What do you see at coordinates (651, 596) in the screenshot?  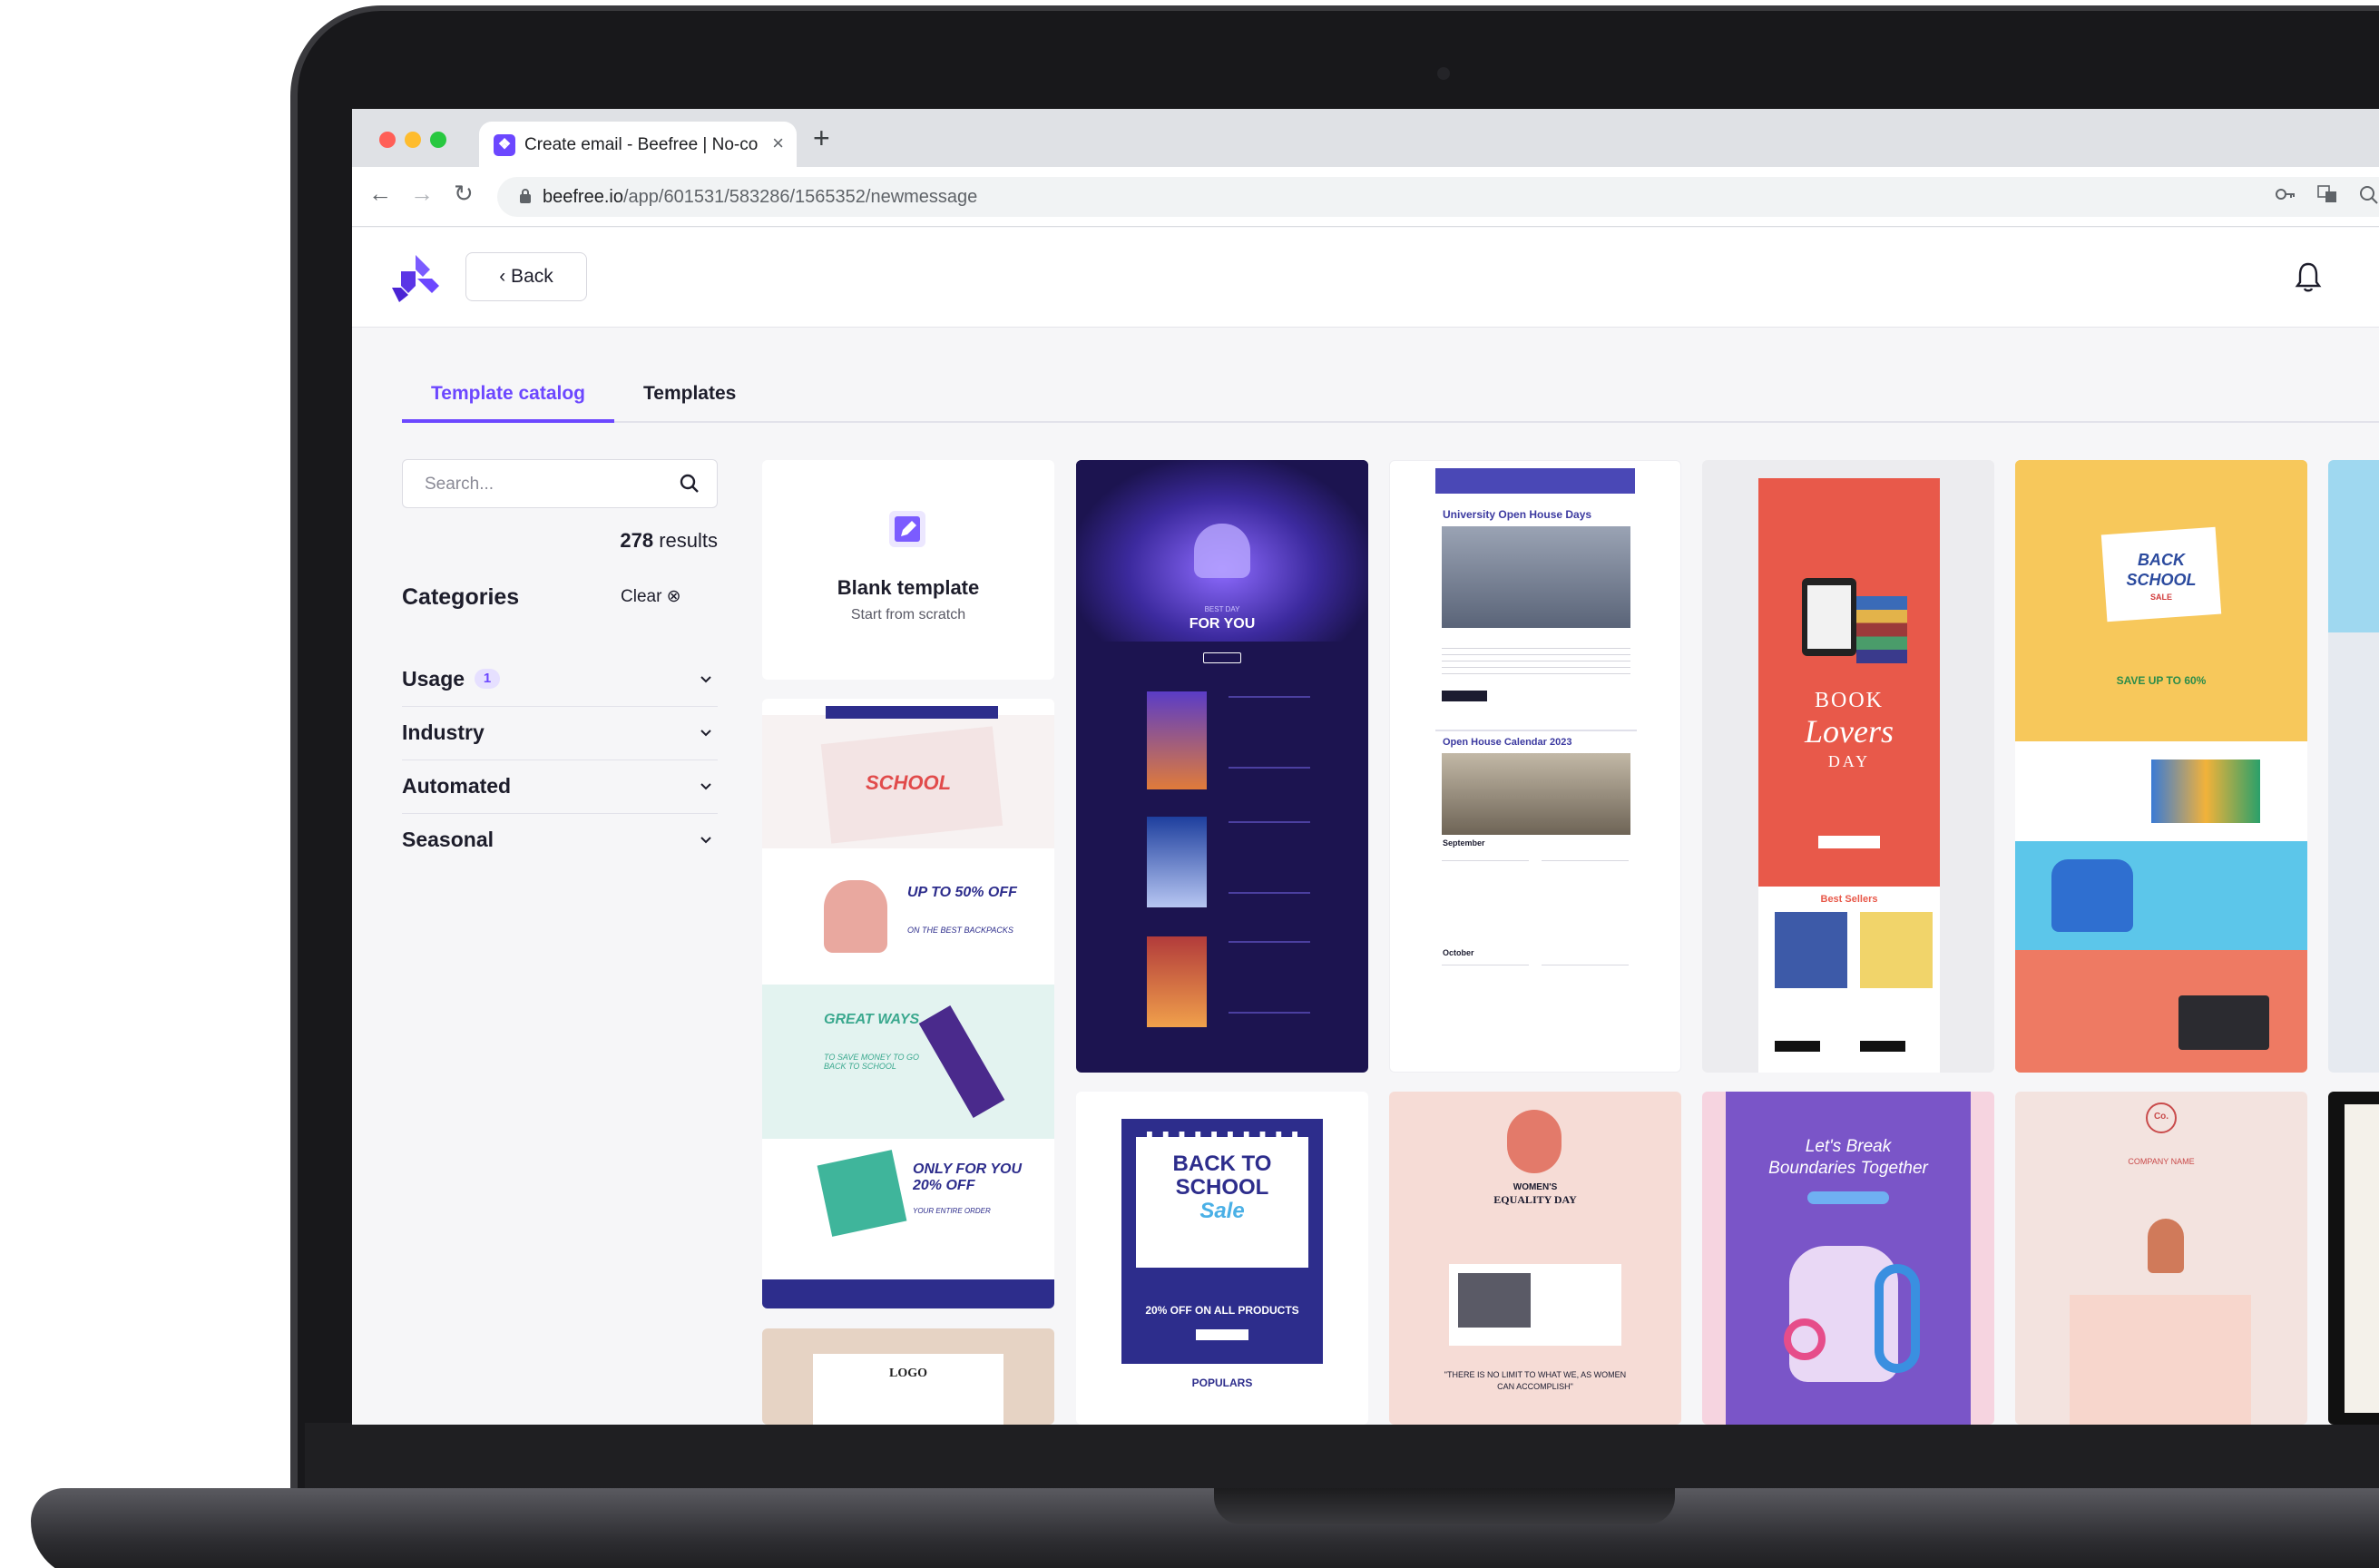 I see `clear-filters-button: Clear ⊗` at bounding box center [651, 596].